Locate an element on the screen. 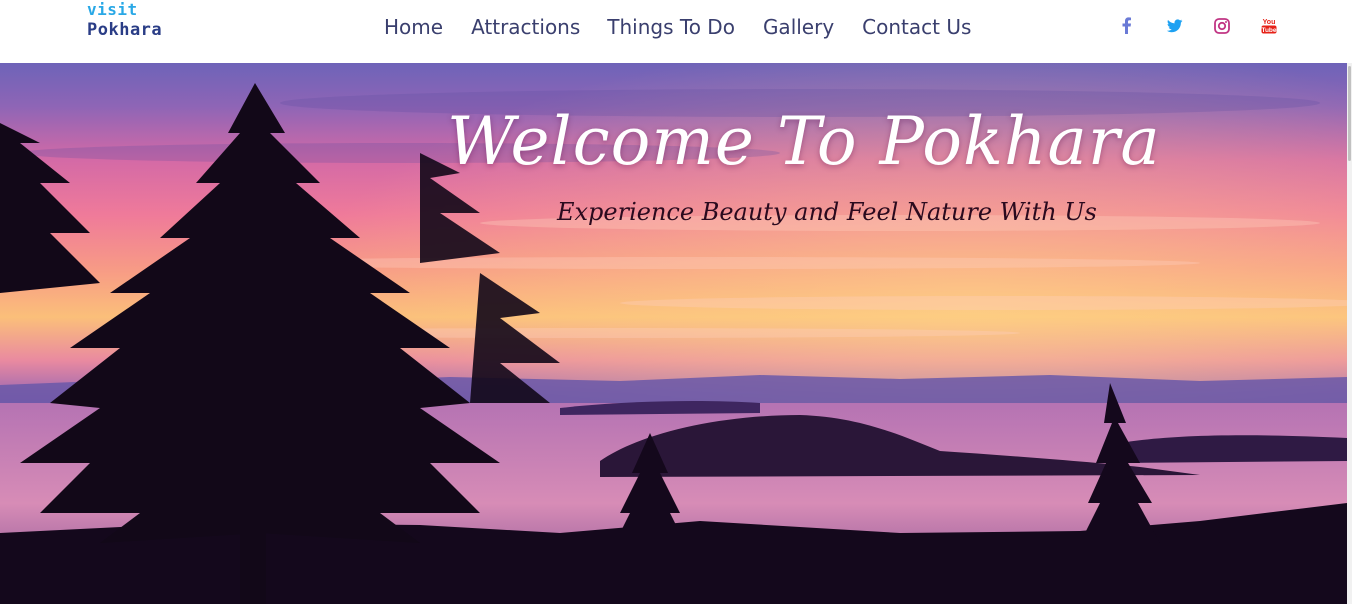 Image resolution: width=1352 pixels, height=604 pixels. facebook-icon is located at coordinates (1126, 25).